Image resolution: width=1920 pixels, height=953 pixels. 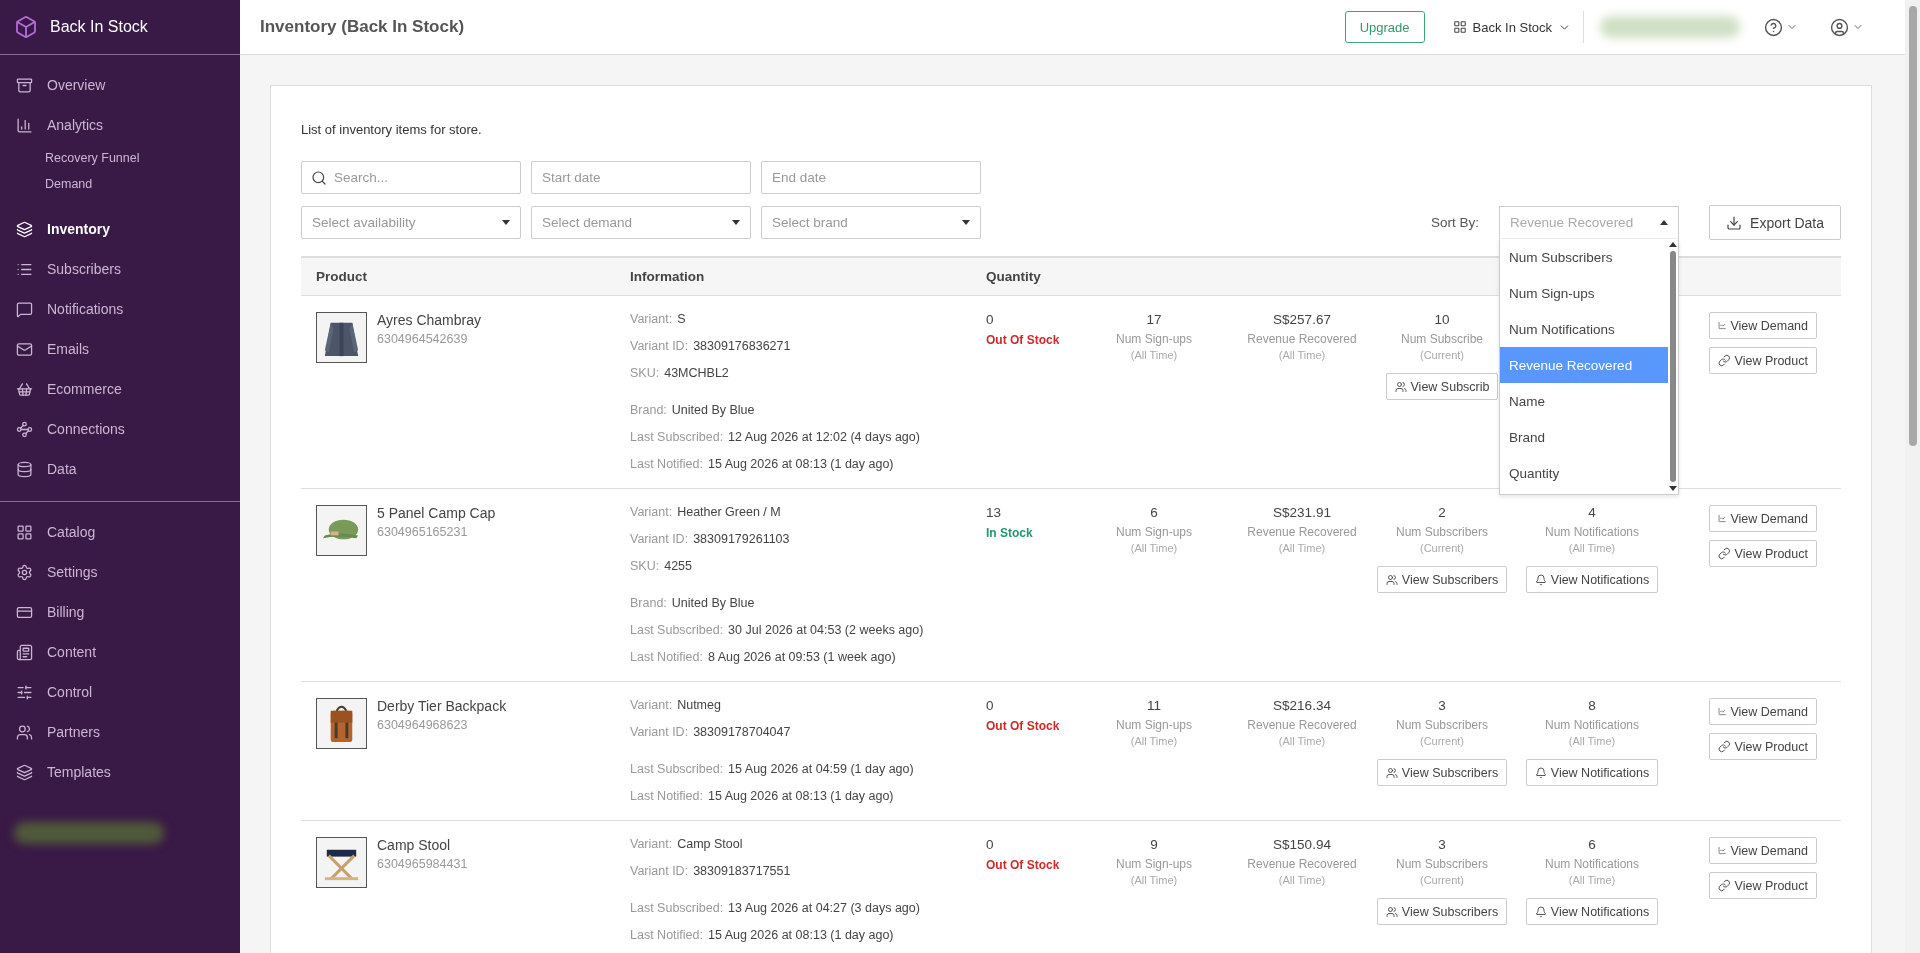 I want to click on stat-label: Num Subscribers, so click(x=1442, y=725).